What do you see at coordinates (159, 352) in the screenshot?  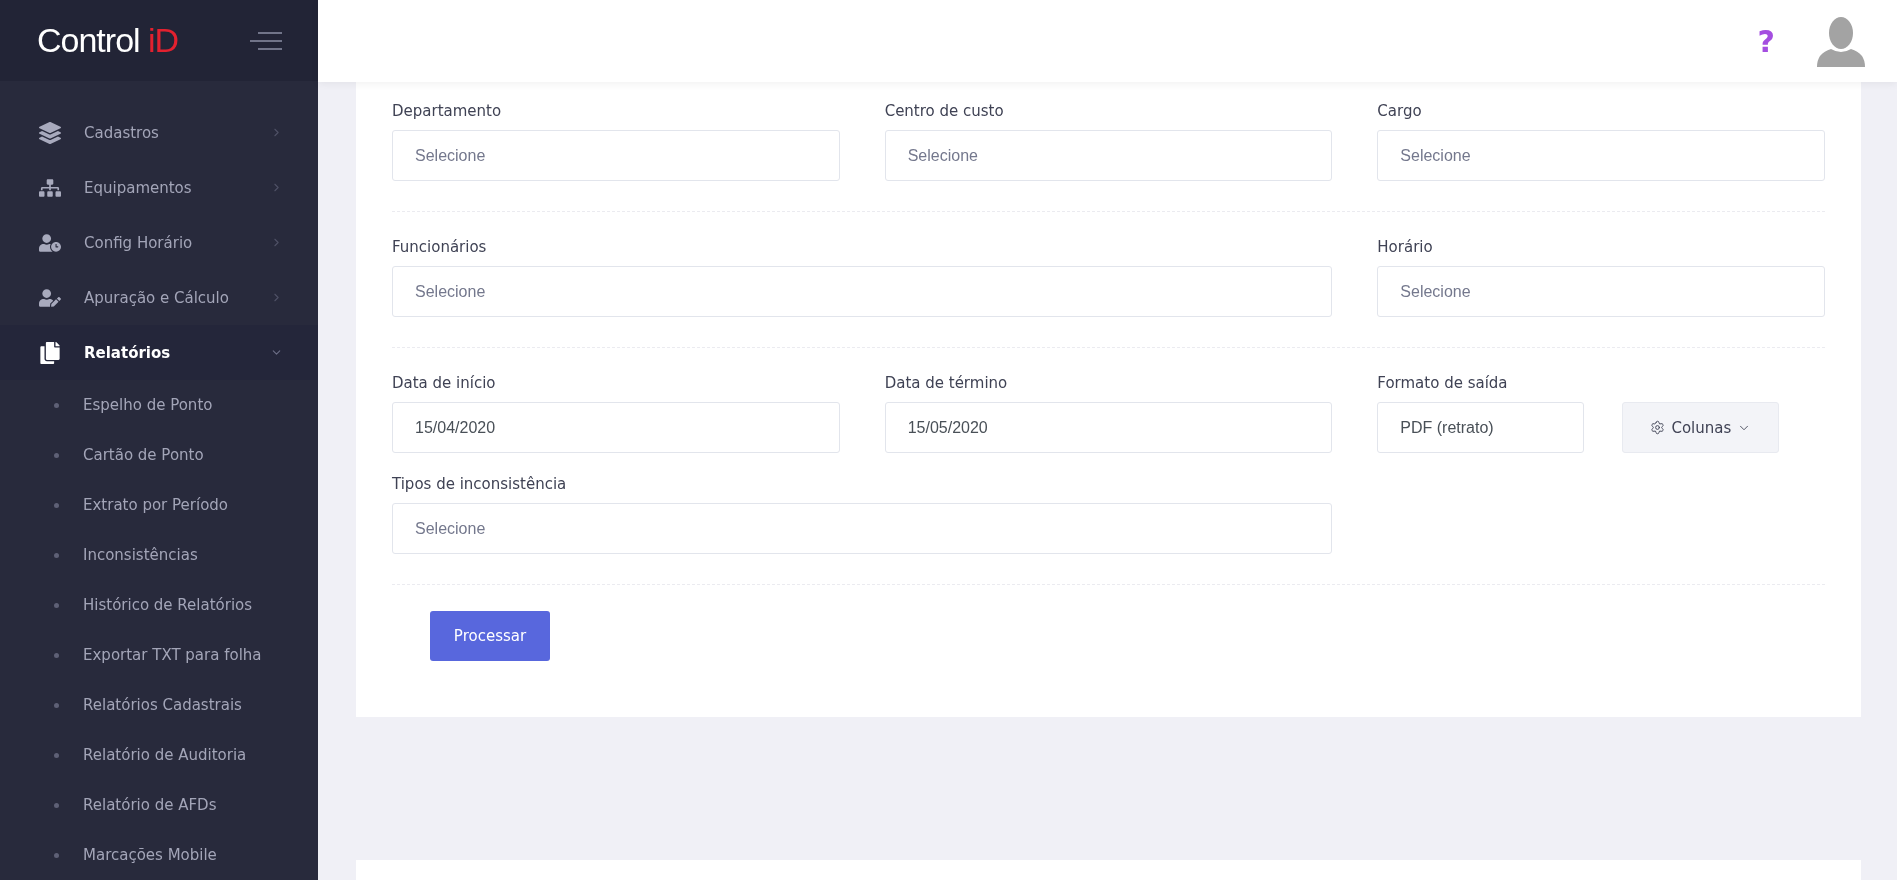 I see `sidebar-item: Relatórios` at bounding box center [159, 352].